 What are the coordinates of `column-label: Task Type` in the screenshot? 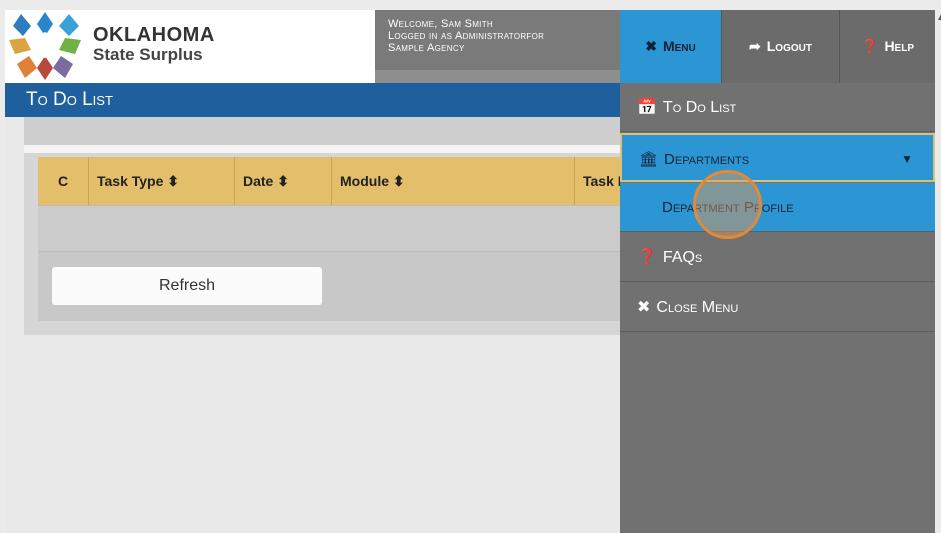 It's located at (130, 181).